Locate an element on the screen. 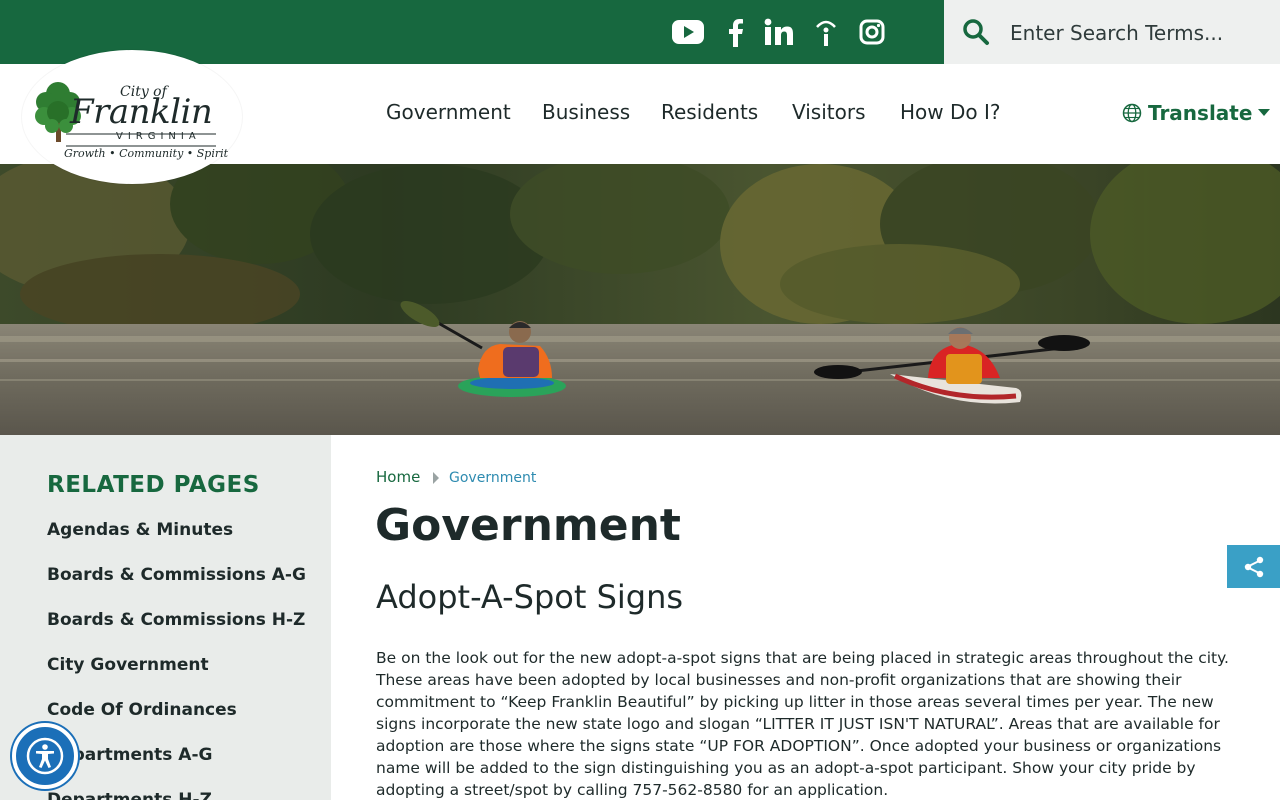 The image size is (1280, 800). logo-franklin-text: Franklin is located at coordinates (141, 112).